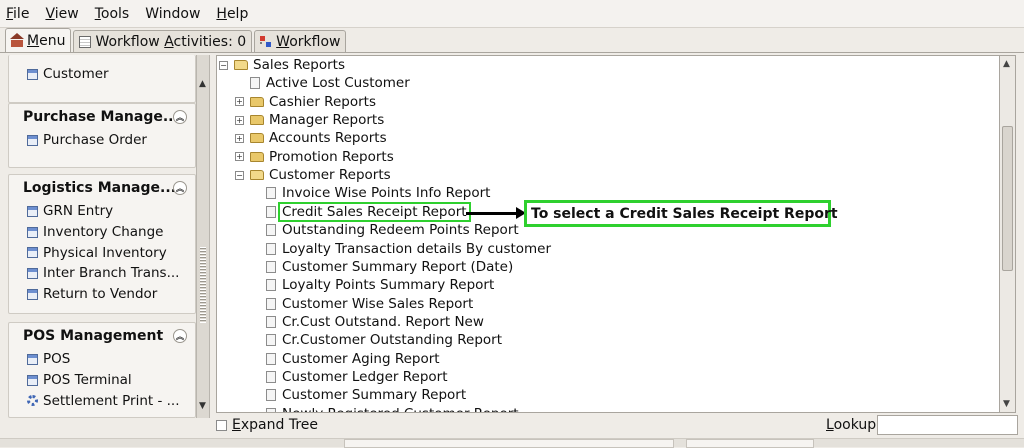  I want to click on tree-node-label: Newly Registered Customer Report, so click(400, 409).